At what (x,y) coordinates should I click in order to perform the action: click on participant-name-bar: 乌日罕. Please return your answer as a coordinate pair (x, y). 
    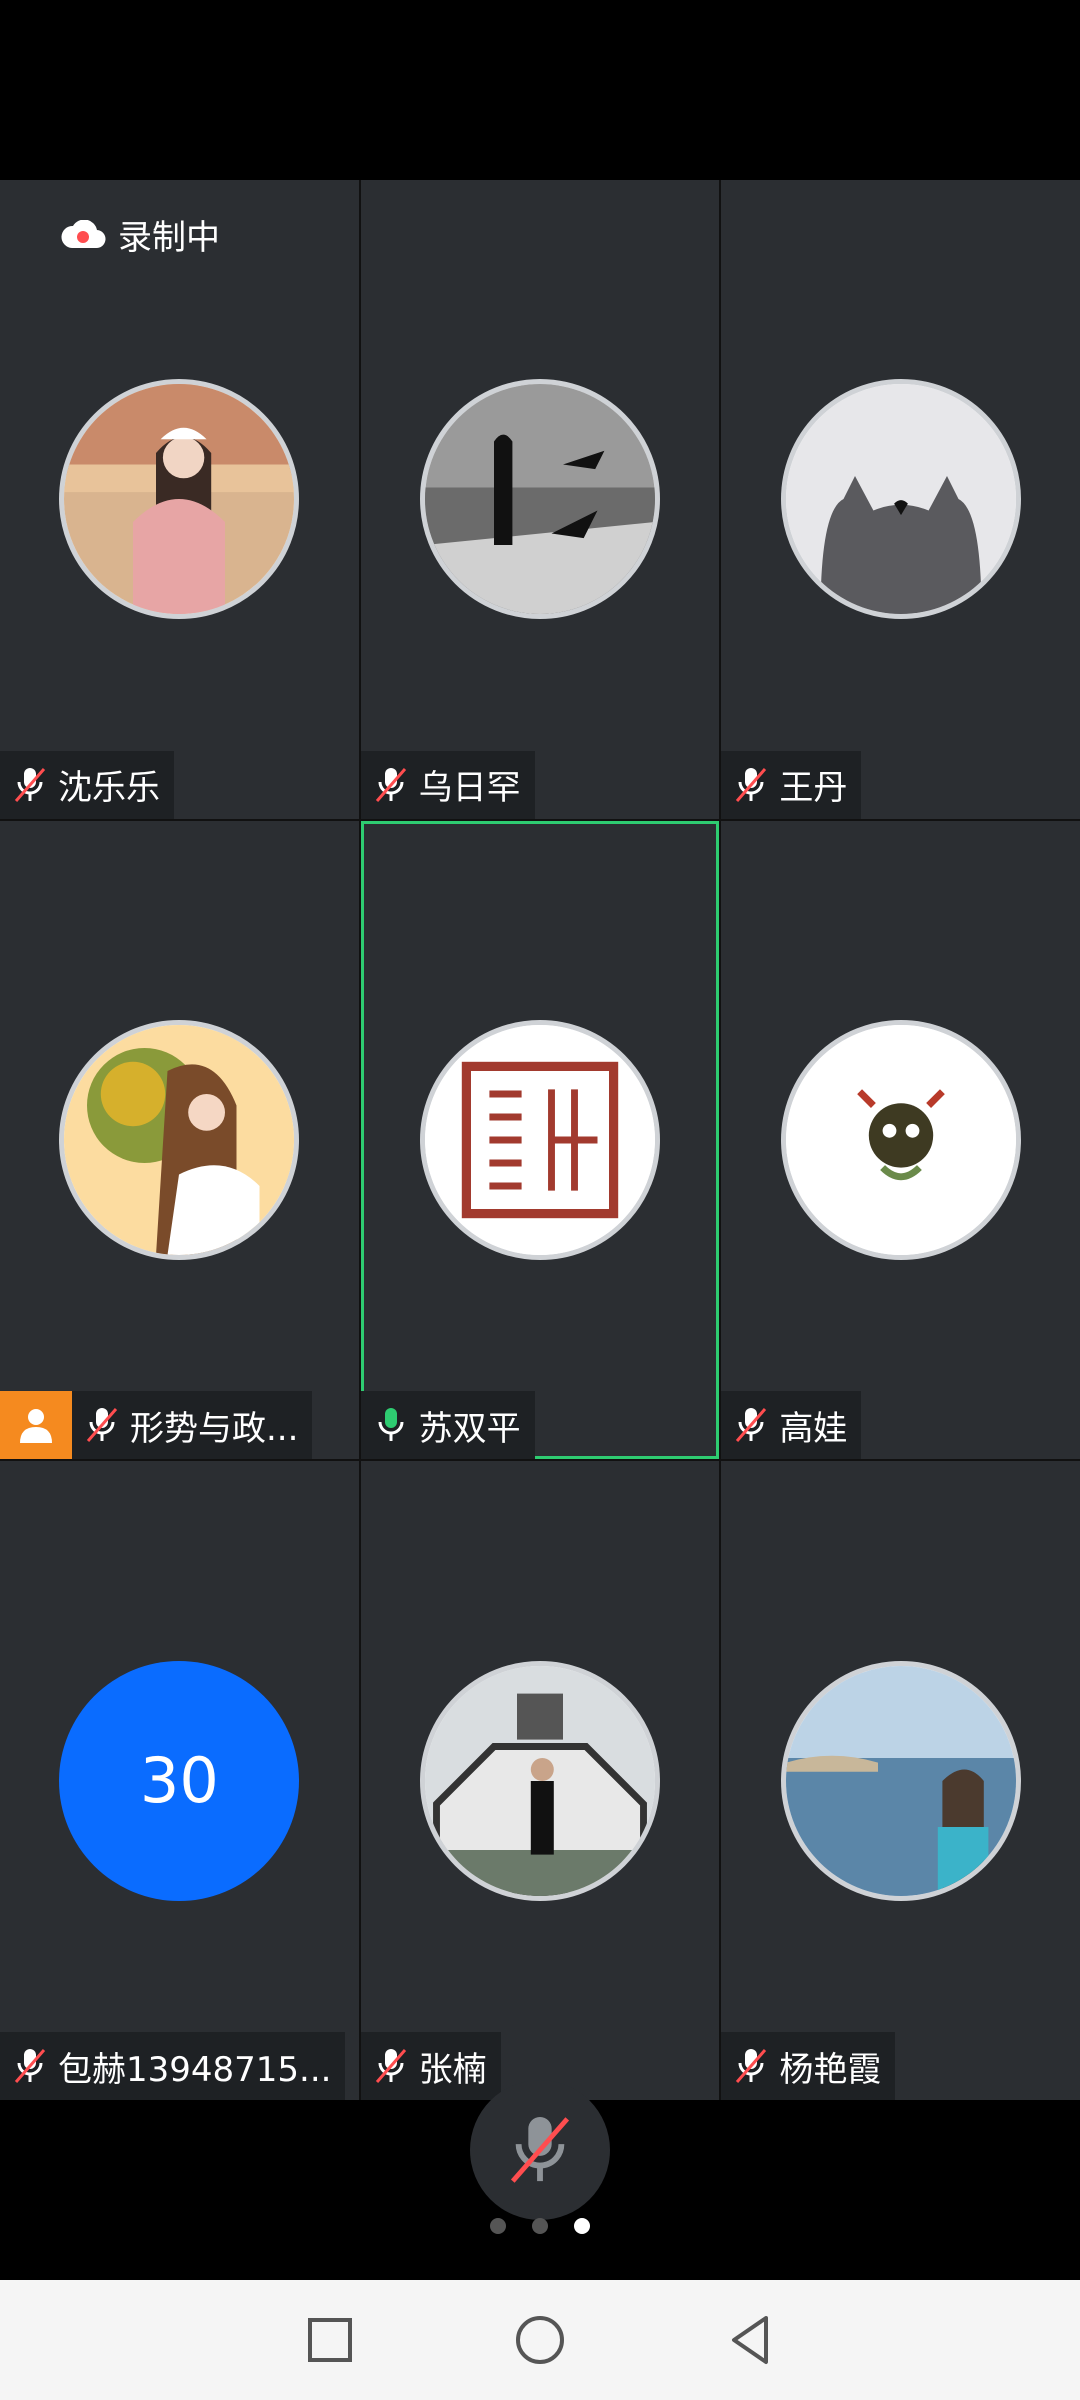
    Looking at the image, I should click on (447, 784).